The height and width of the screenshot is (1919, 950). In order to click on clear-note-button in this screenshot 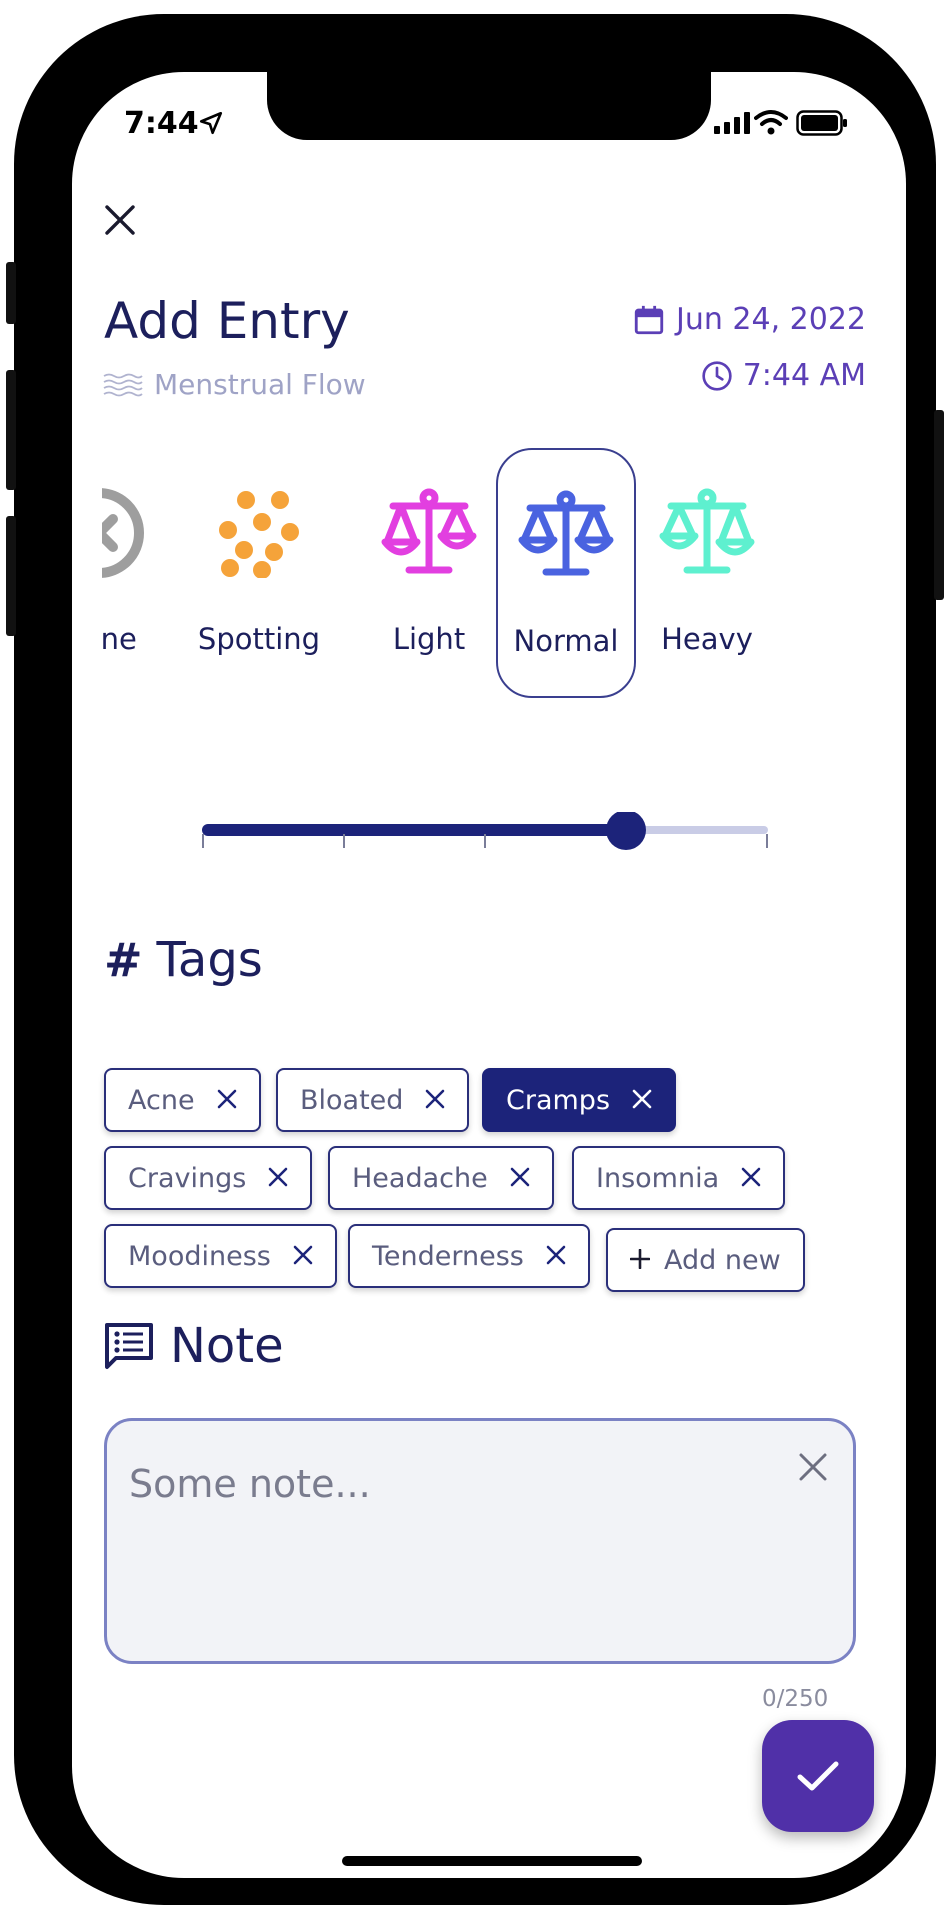, I will do `click(813, 1467)`.